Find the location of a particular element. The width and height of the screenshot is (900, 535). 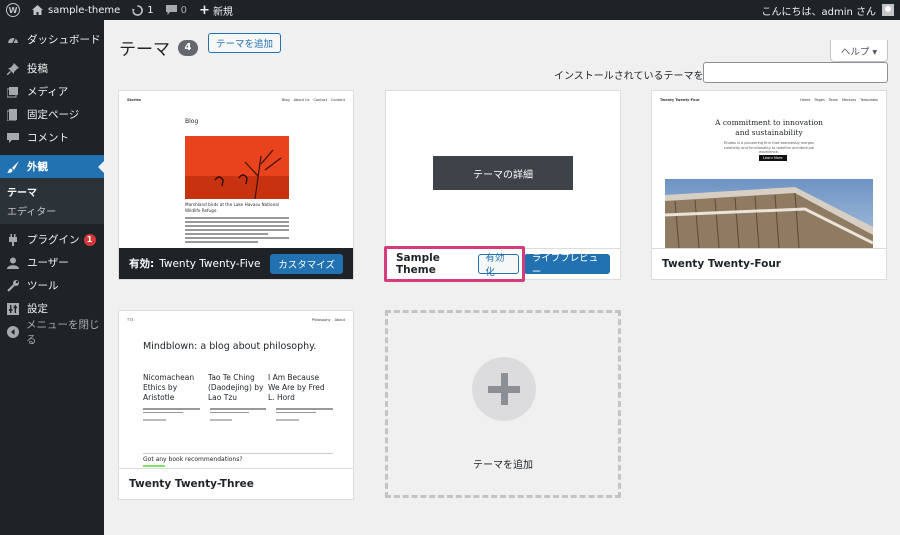

preview-nav-item: Team is located at coordinates (833, 100).